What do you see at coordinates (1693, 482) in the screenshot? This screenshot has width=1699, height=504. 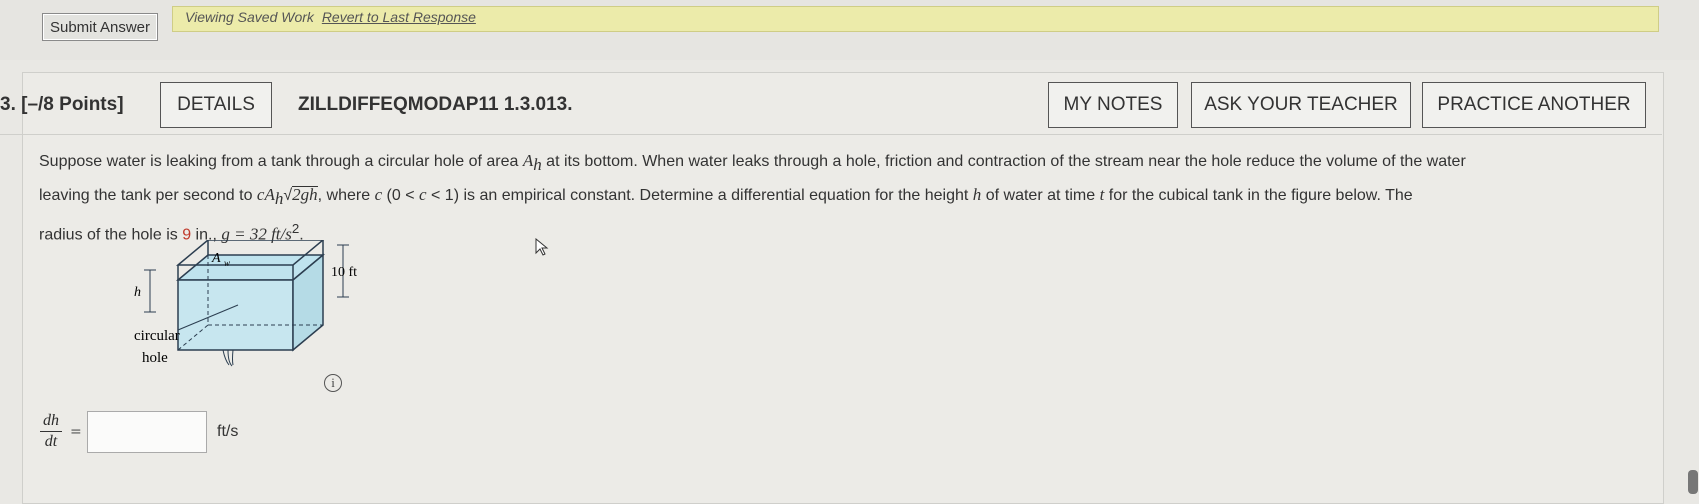 I see `scrollbar-thumb` at bounding box center [1693, 482].